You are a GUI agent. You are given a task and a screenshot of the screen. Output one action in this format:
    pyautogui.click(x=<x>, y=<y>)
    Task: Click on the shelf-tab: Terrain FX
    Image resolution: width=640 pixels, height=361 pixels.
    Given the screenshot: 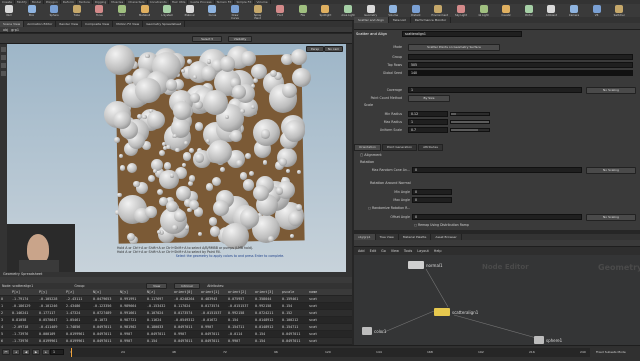 What is the action you would take?
    pyautogui.click(x=225, y=2)
    